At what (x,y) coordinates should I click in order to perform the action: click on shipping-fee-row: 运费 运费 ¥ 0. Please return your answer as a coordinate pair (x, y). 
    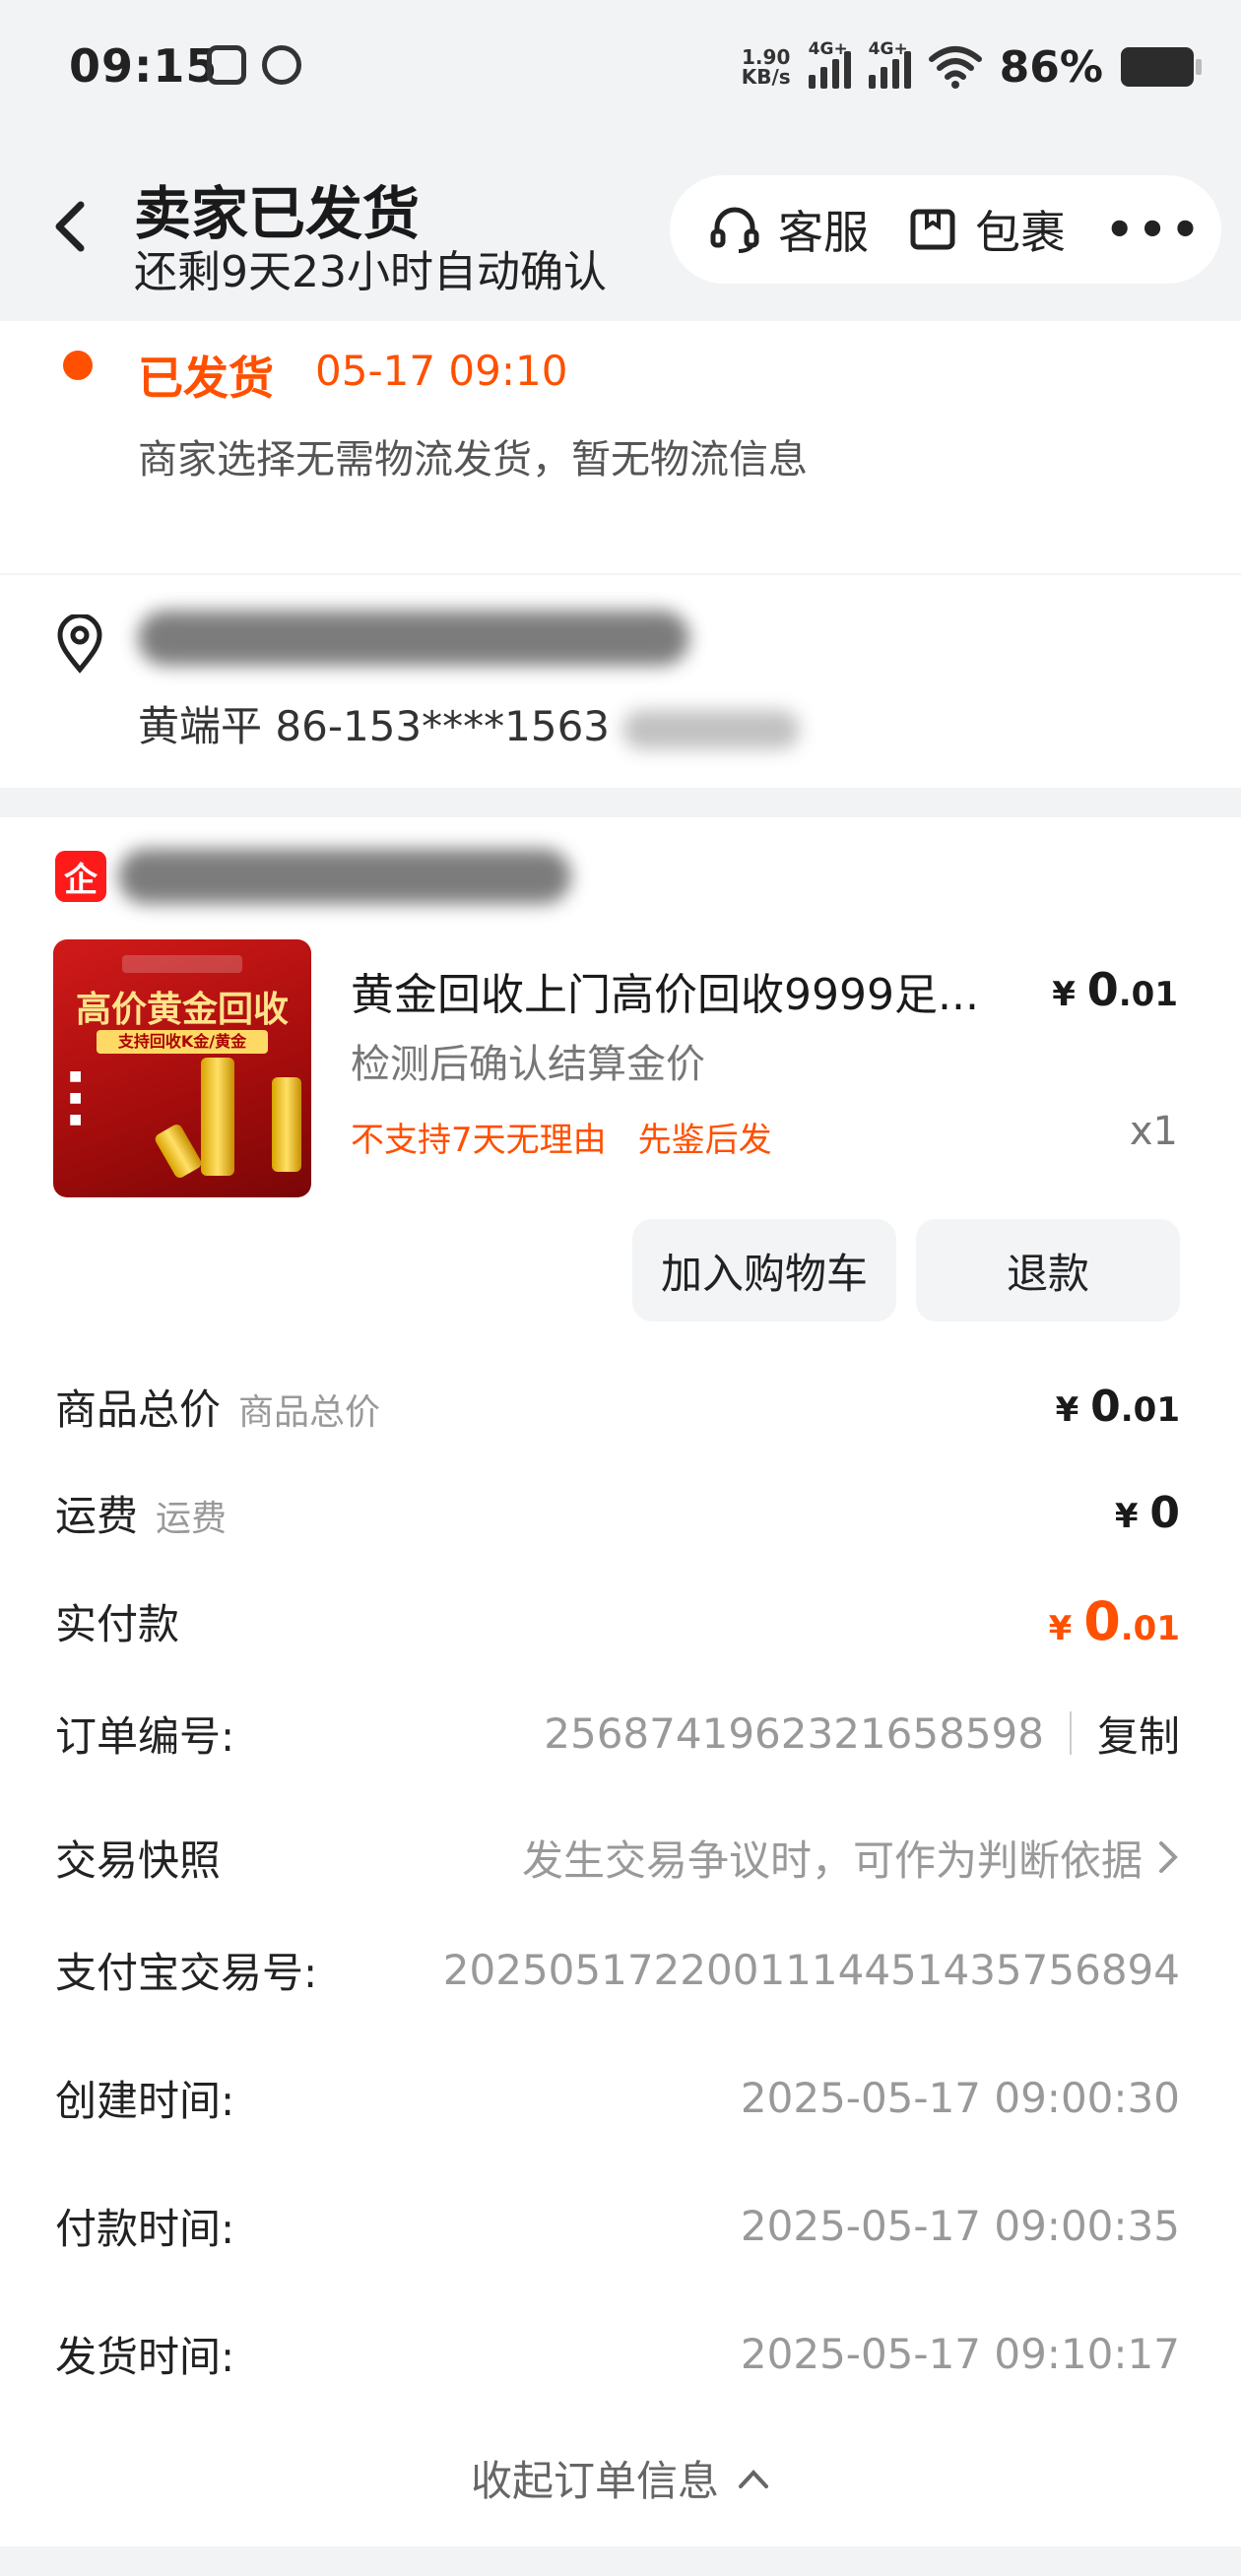
    Looking at the image, I should click on (618, 1513).